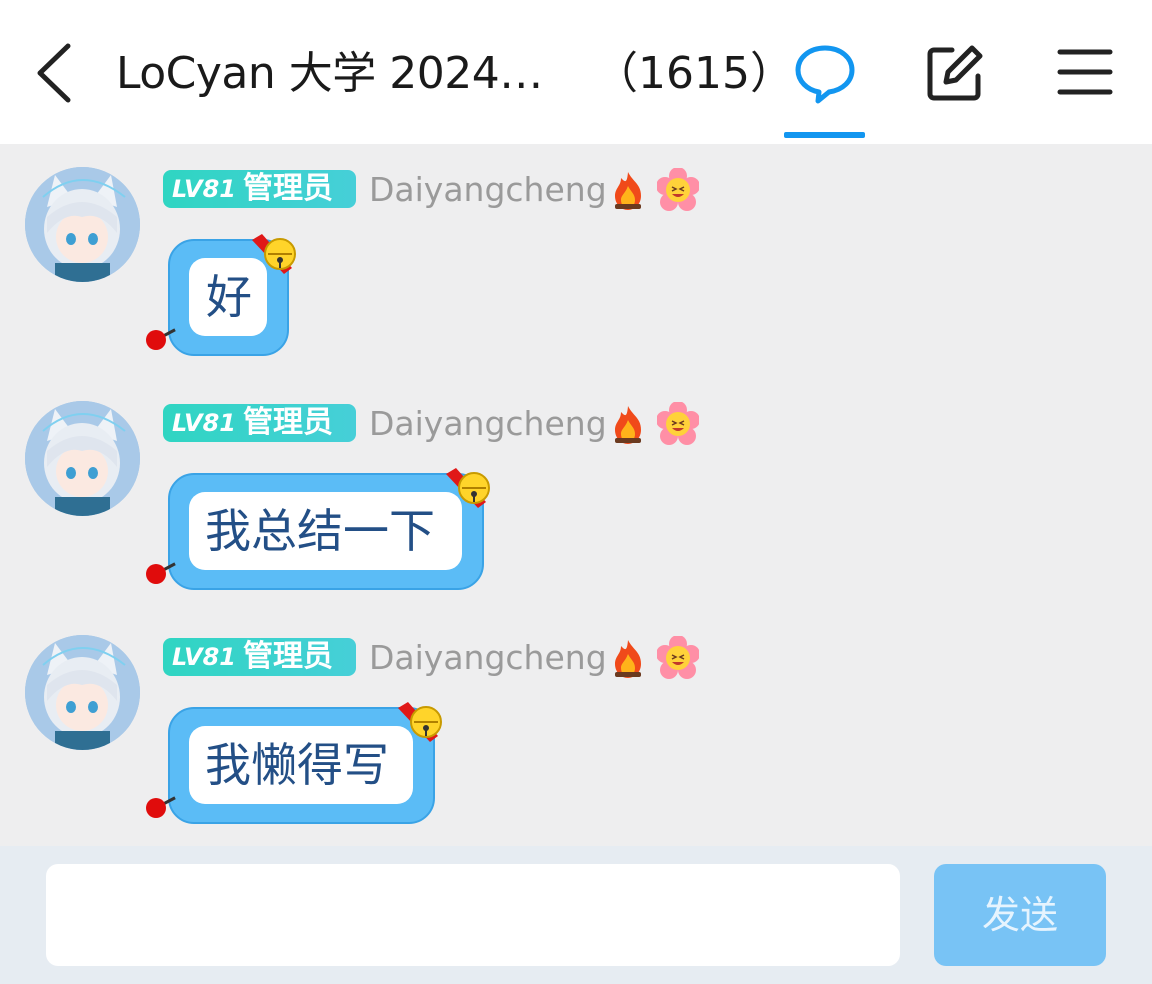  I want to click on message-input, so click(473, 915).